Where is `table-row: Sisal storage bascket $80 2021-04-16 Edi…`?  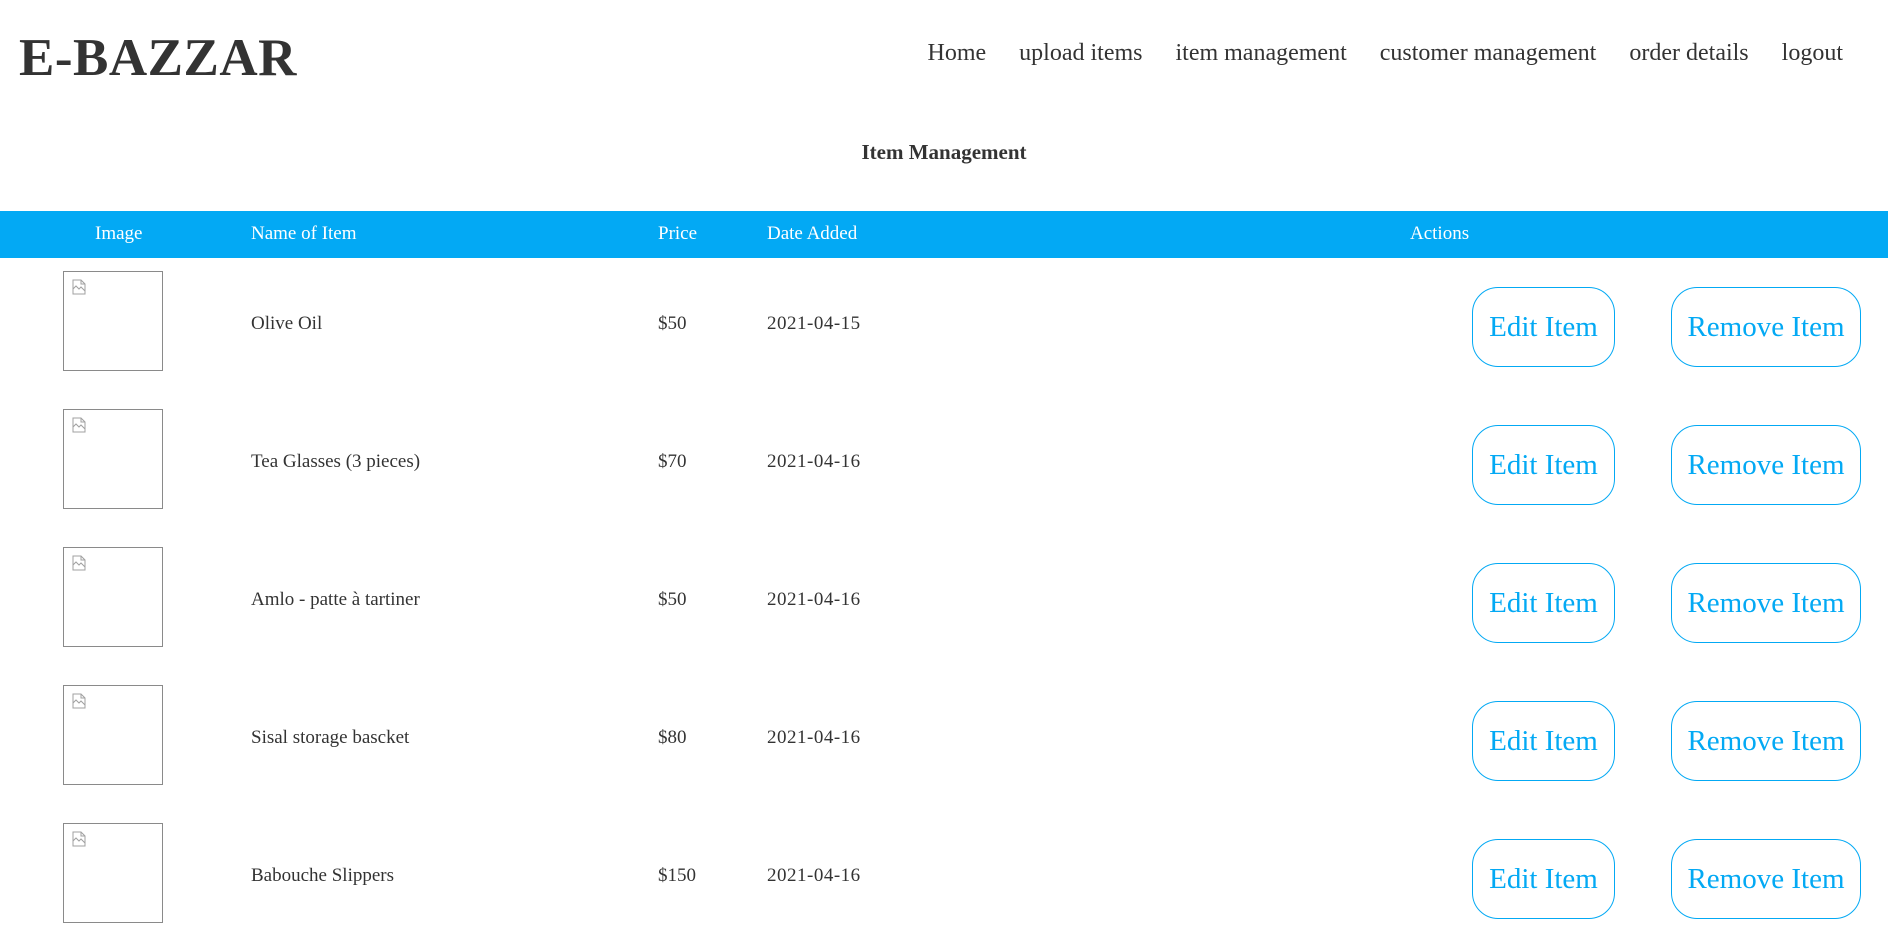 table-row: Sisal storage bascket $80 2021-04-16 Edi… is located at coordinates (944, 741).